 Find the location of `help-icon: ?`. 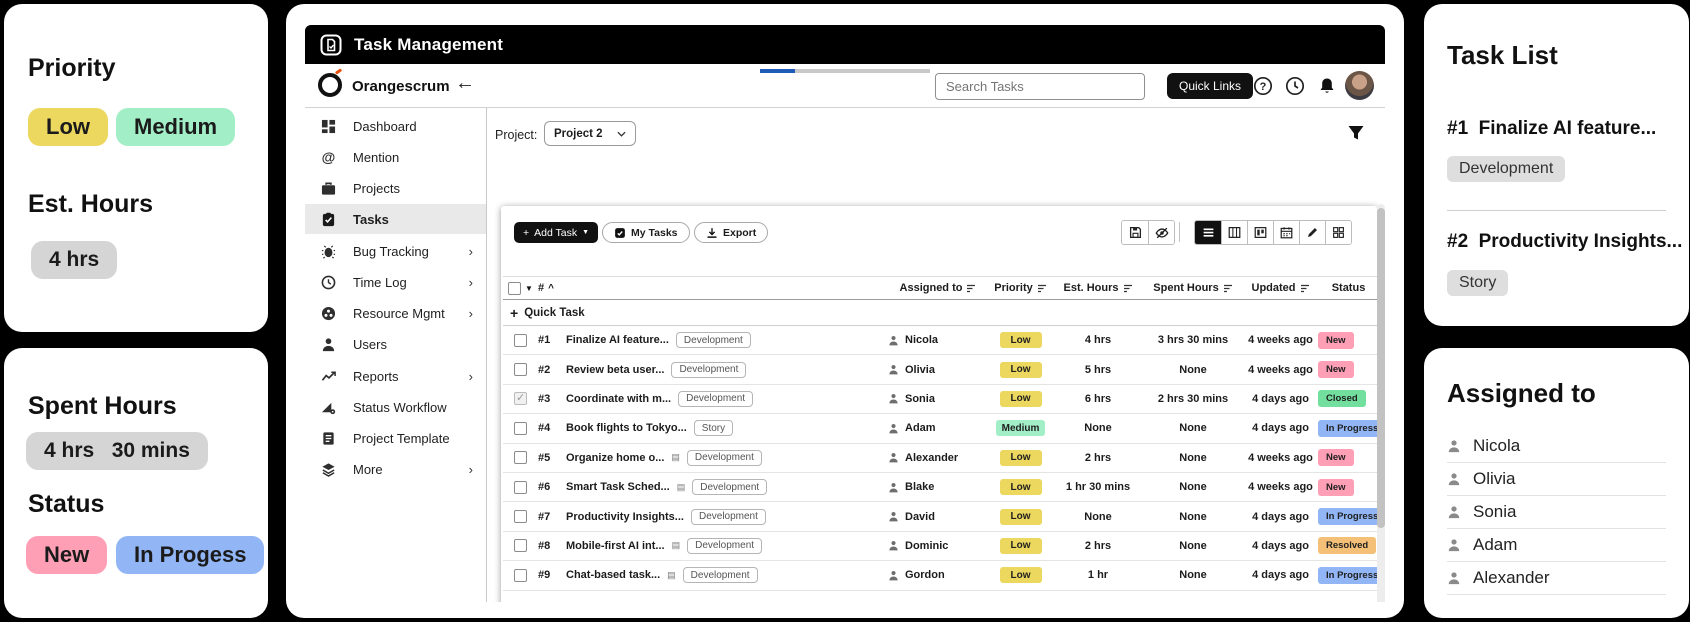

help-icon: ? is located at coordinates (1263, 86).